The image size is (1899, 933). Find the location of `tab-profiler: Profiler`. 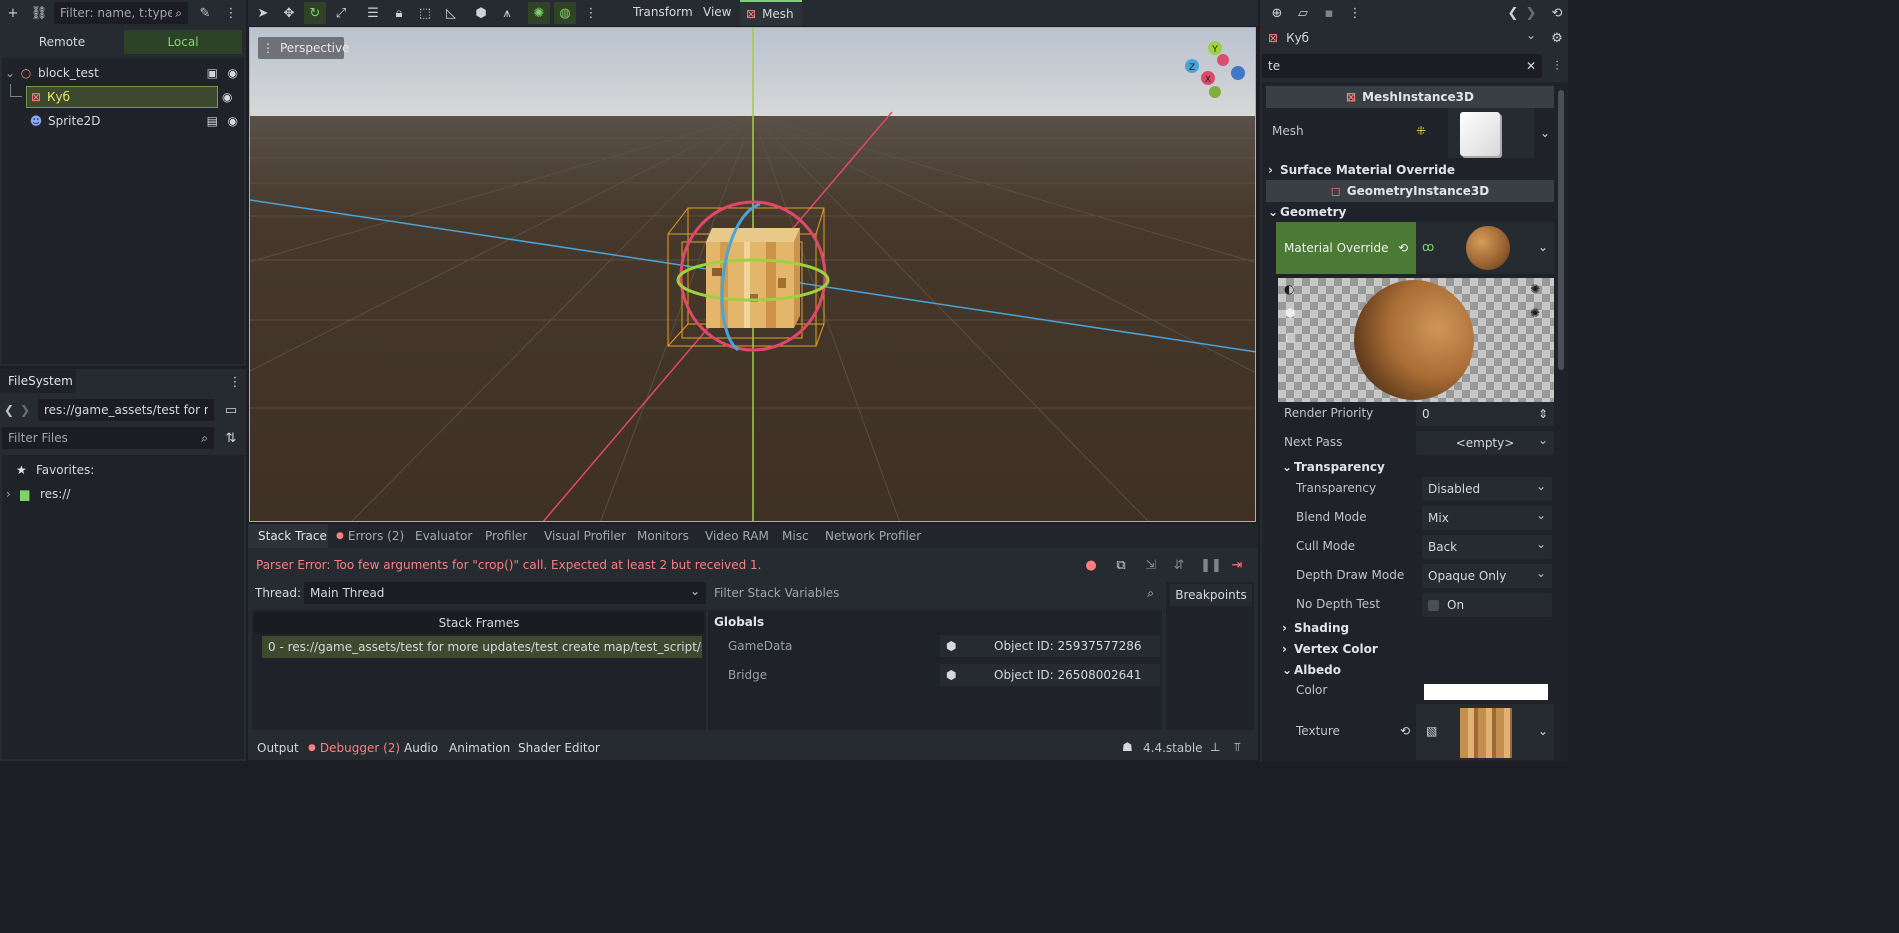

tab-profiler: Profiler is located at coordinates (506, 536).